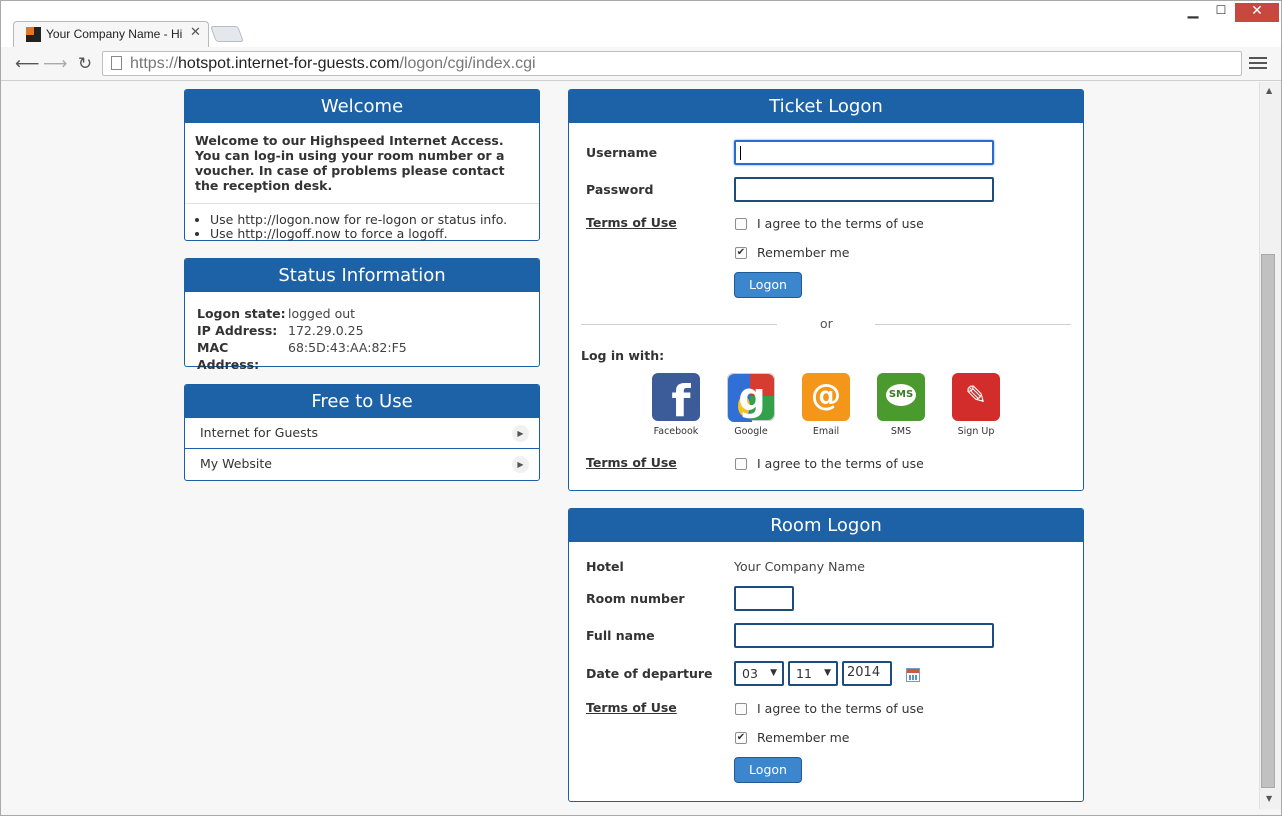 This screenshot has width=1282, height=816. What do you see at coordinates (1193, 13) in the screenshot?
I see `minimize-button: ▁` at bounding box center [1193, 13].